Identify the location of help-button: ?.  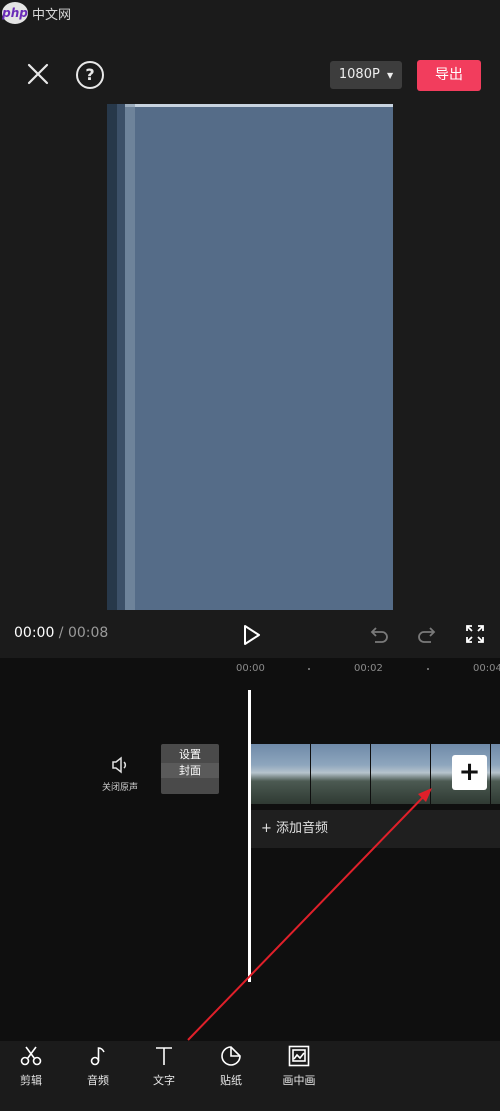
(90, 75).